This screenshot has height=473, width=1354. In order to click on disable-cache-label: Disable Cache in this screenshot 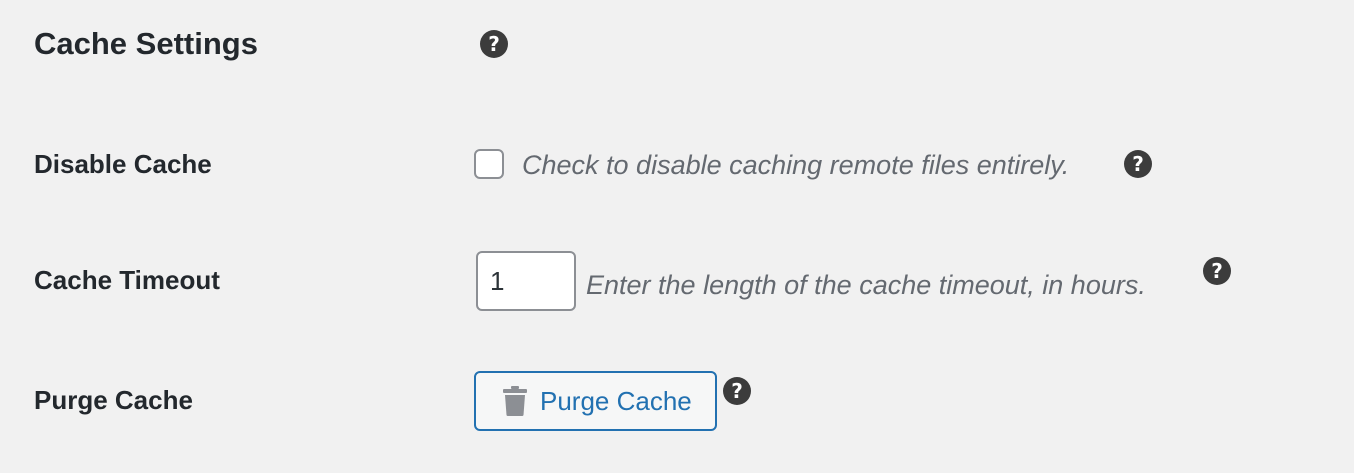, I will do `click(123, 164)`.